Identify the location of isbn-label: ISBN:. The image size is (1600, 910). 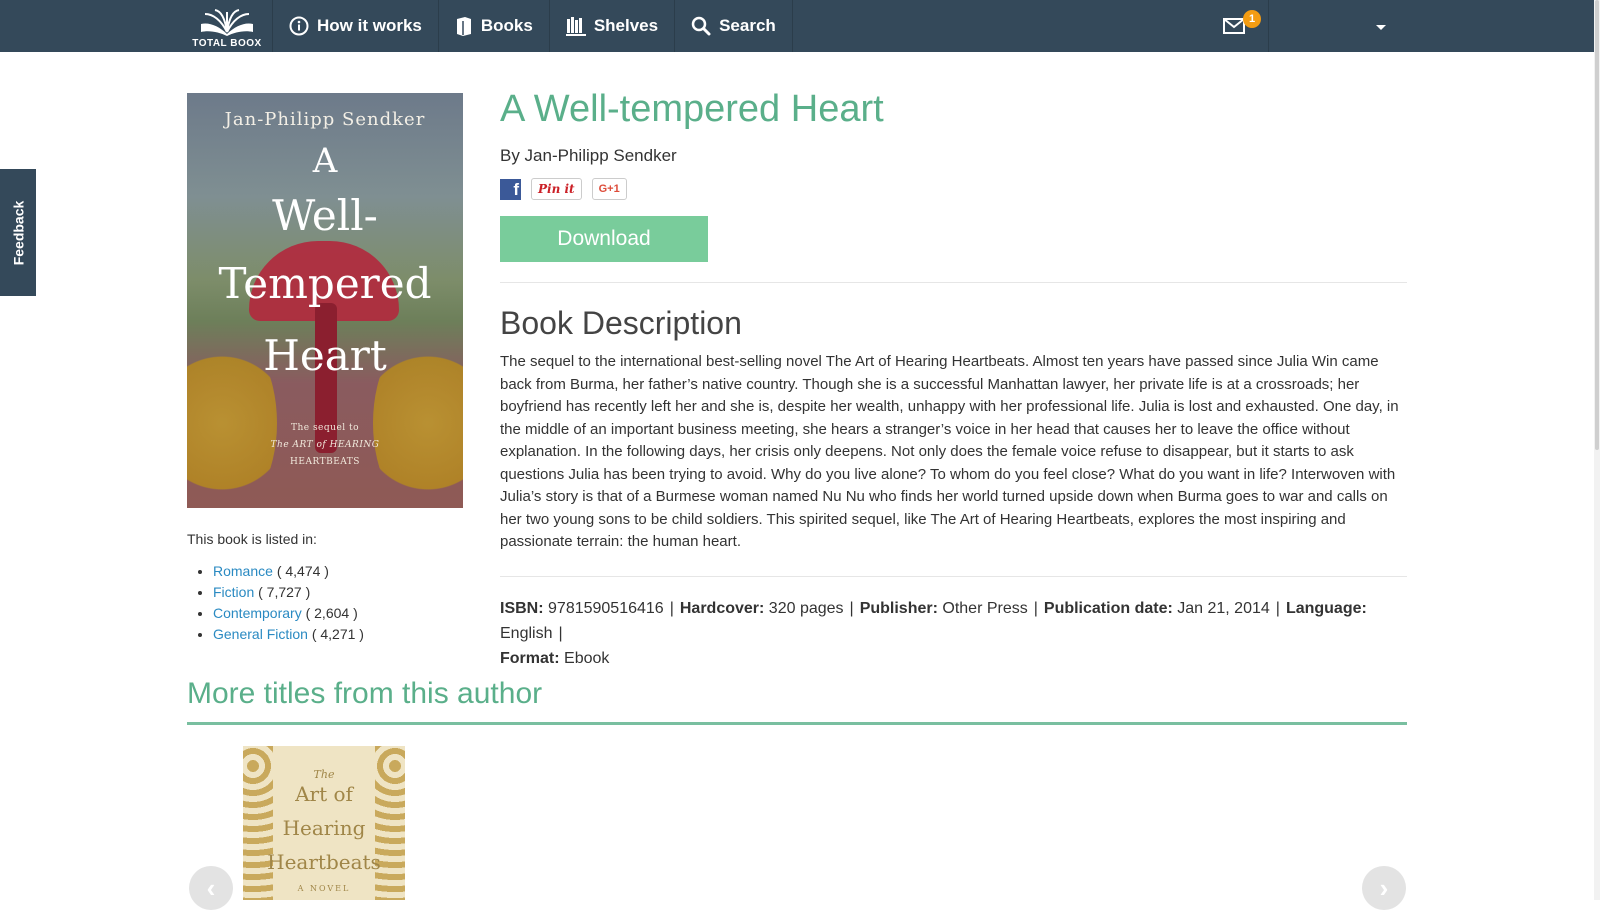
(522, 608).